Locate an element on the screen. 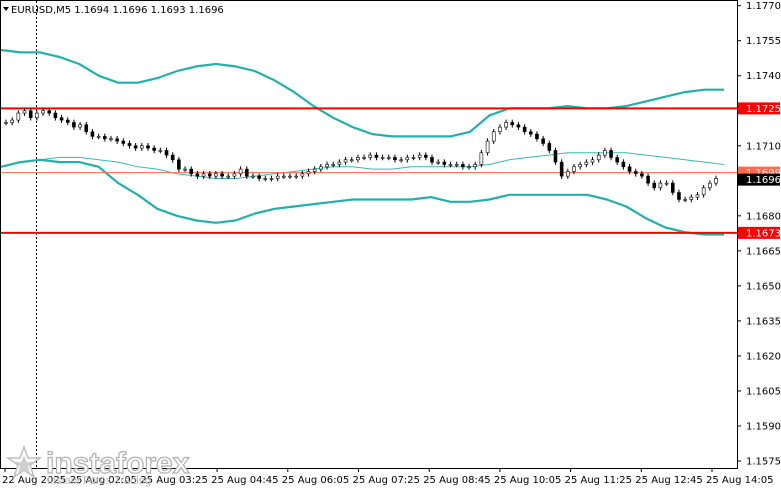  y-tick-label: 1.1770 is located at coordinates (763, 6).